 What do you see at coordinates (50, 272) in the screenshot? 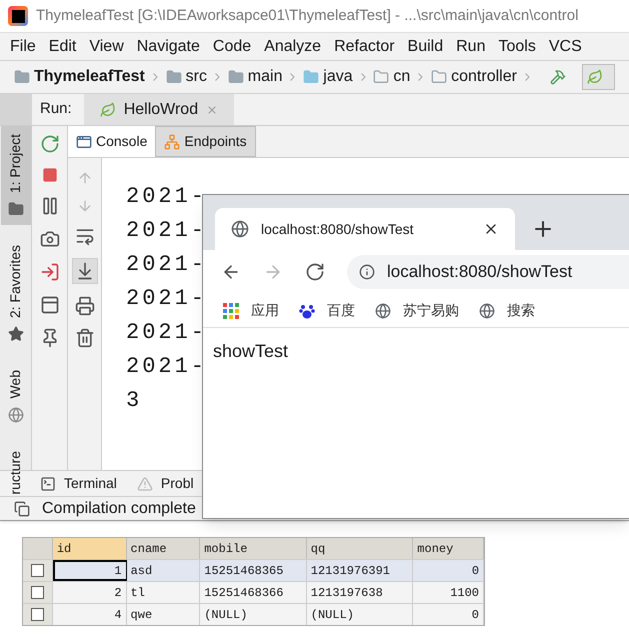
I see `exit-icon` at bounding box center [50, 272].